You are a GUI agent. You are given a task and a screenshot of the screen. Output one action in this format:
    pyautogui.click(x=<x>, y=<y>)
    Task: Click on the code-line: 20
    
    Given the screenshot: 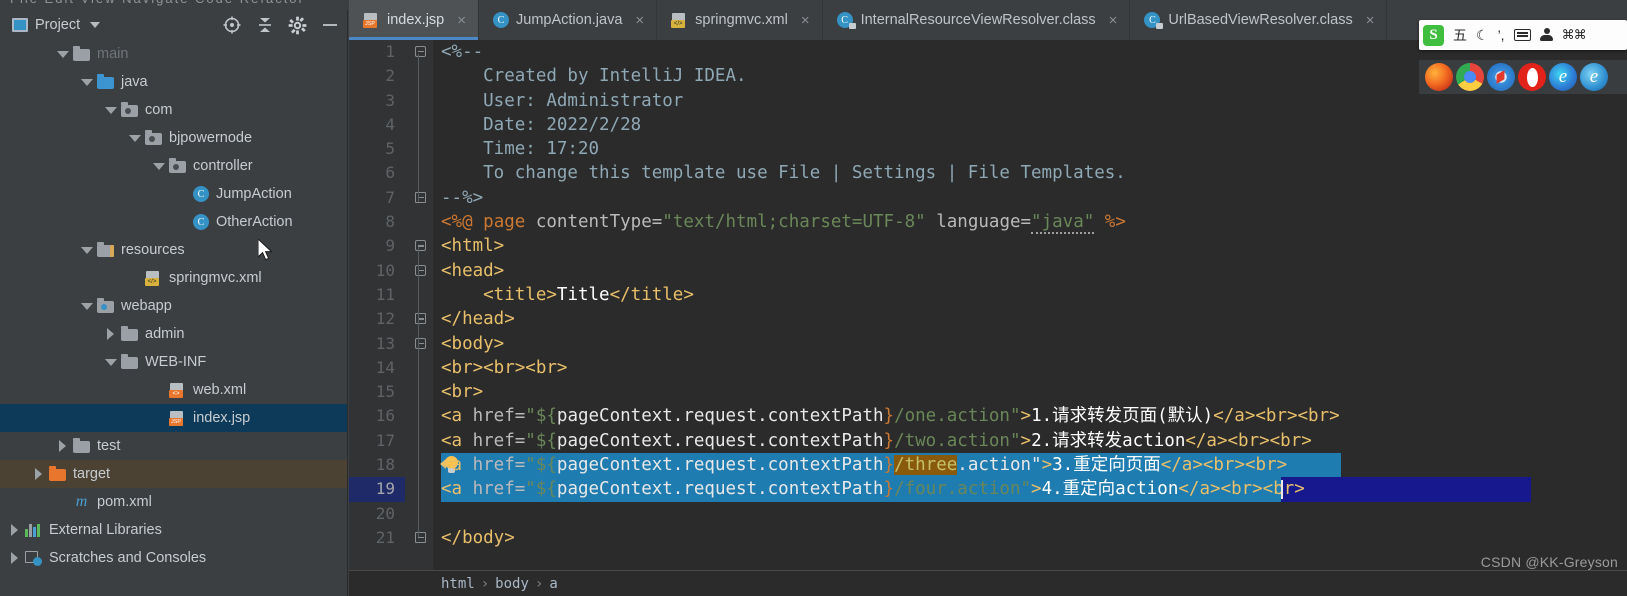 What is the action you would take?
    pyautogui.click(x=988, y=514)
    